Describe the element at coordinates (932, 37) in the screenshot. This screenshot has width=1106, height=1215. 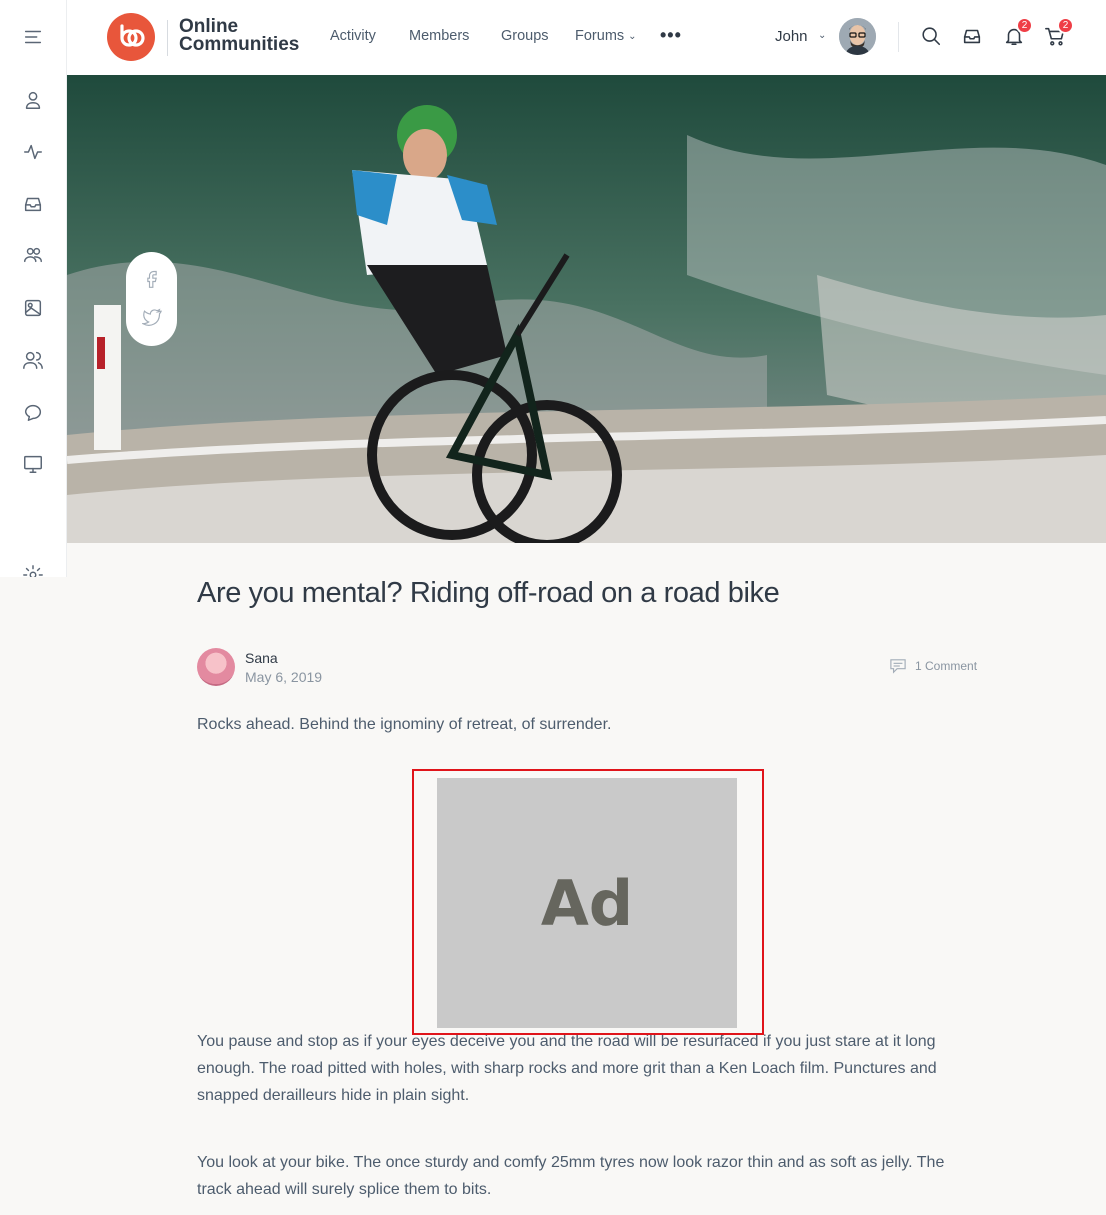
I see `search-icon` at that location.